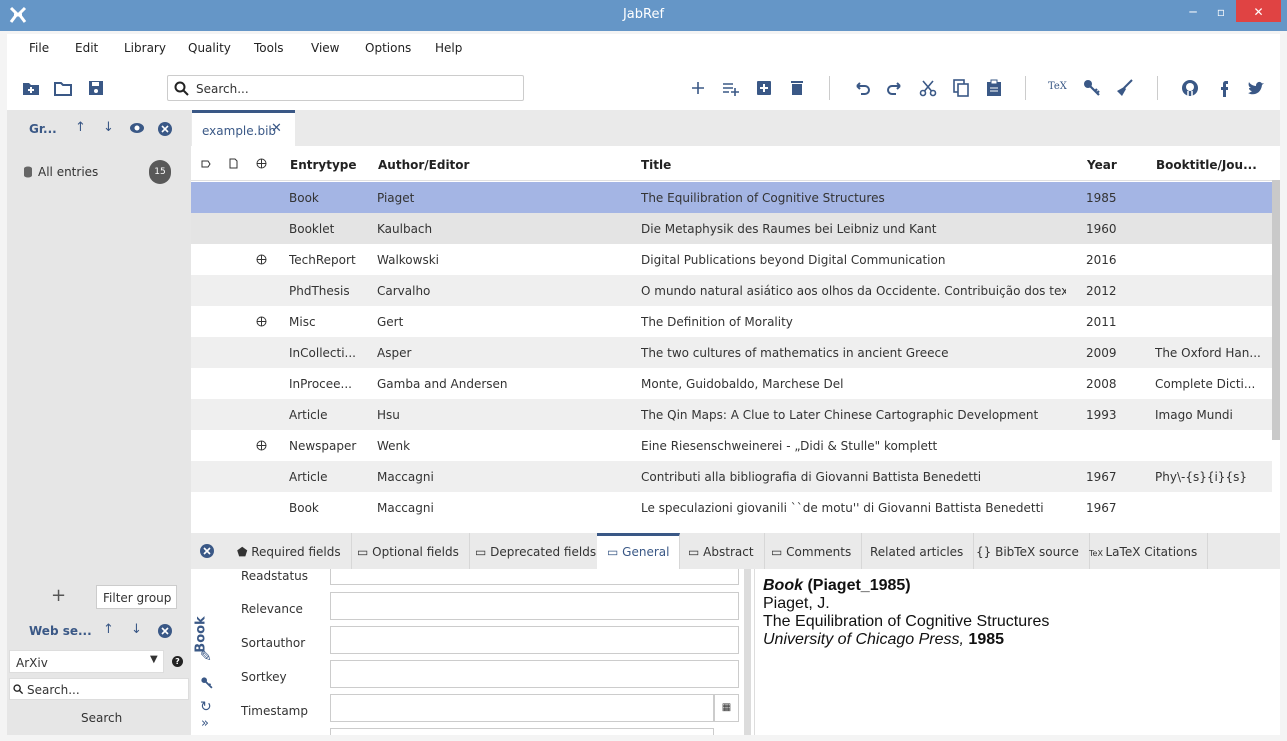 Image resolution: width=1287 pixels, height=741 pixels. What do you see at coordinates (80, 127) in the screenshot?
I see `move-up-icon: ↑` at bounding box center [80, 127].